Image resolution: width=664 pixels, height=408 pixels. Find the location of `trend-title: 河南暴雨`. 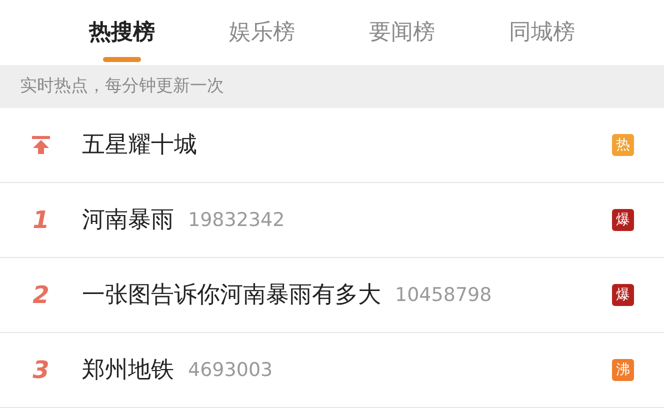

trend-title: 河南暴雨 is located at coordinates (128, 220).